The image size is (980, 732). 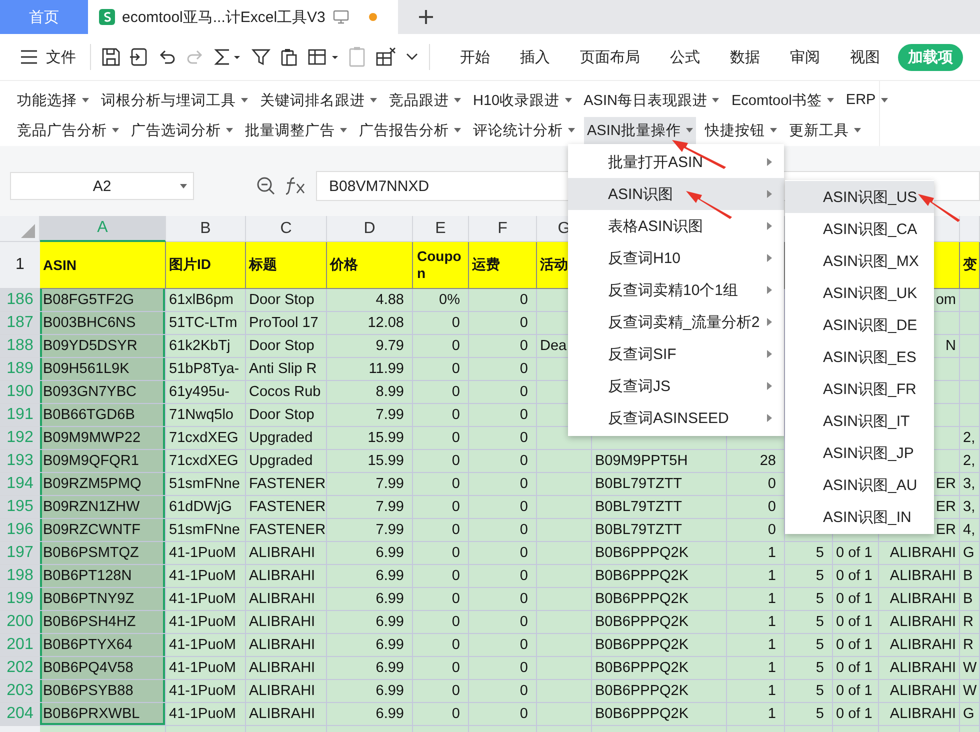 What do you see at coordinates (206, 300) in the screenshot?
I see `table-cell: 61xlB6pm` at bounding box center [206, 300].